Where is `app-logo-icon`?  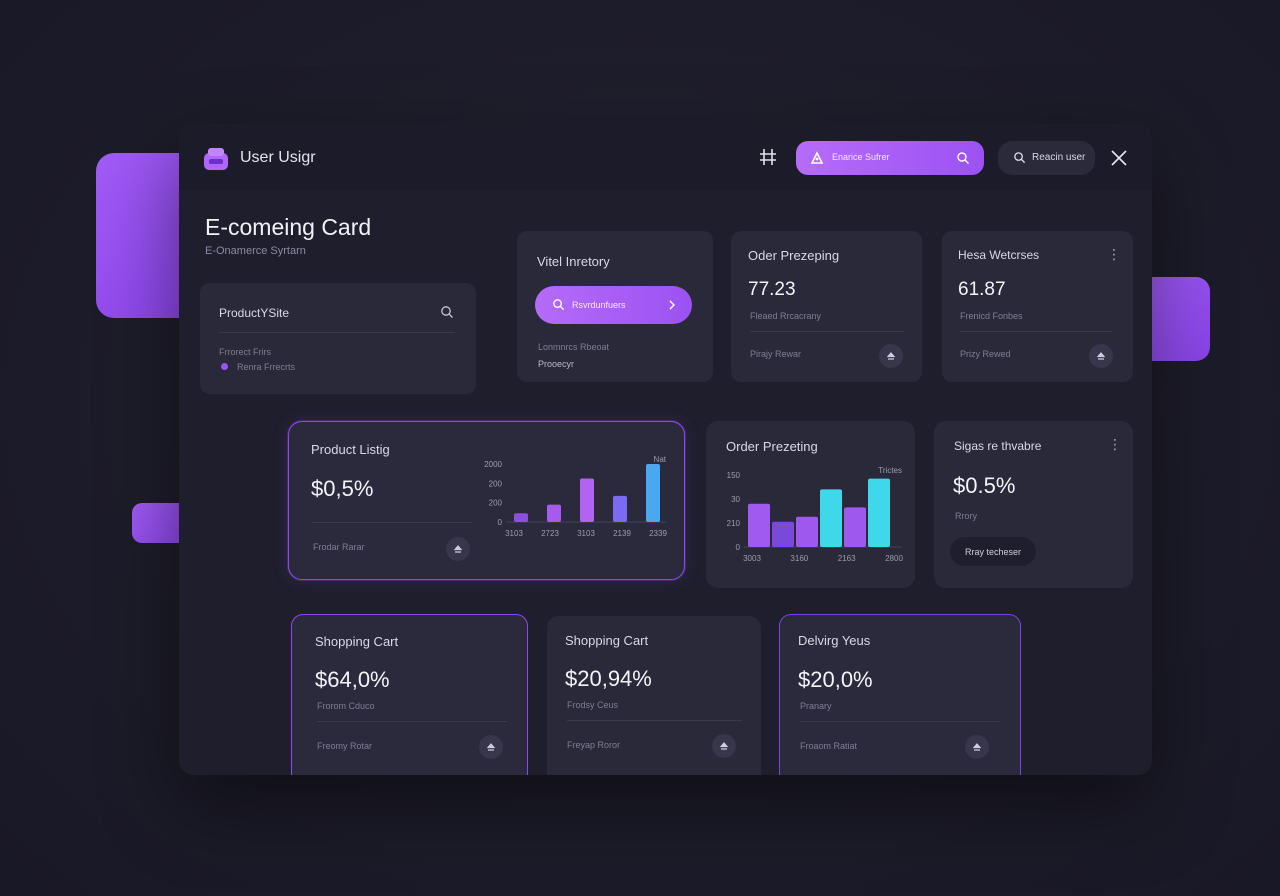 app-logo-icon is located at coordinates (216, 159).